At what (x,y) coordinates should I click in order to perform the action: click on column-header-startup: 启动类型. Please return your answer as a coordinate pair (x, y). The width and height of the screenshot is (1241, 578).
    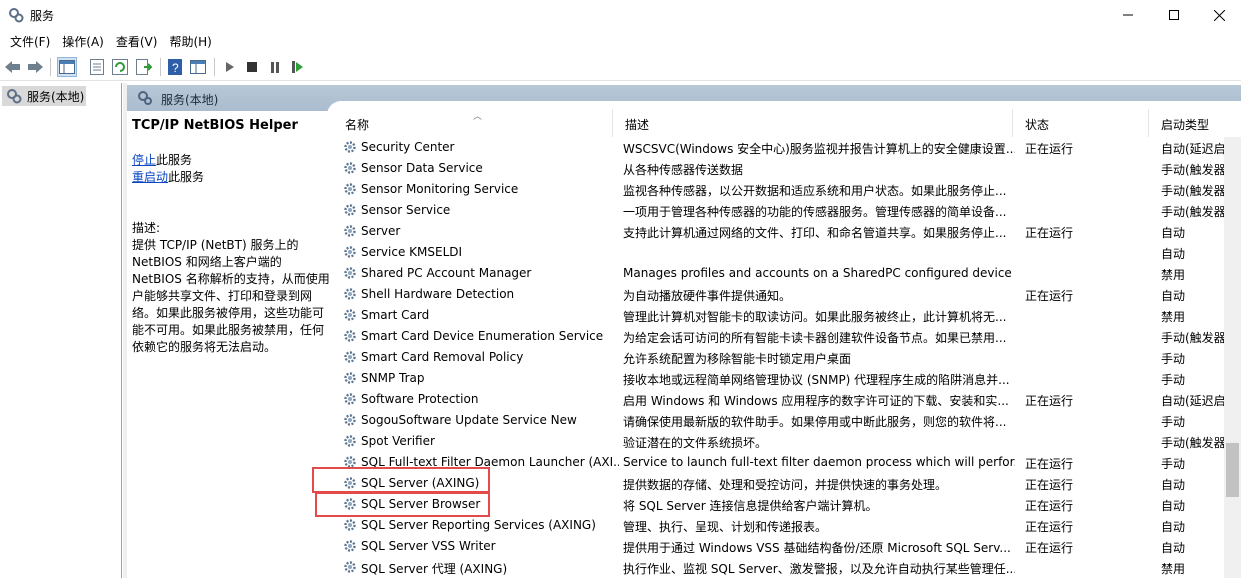
    Looking at the image, I should click on (1195, 123).